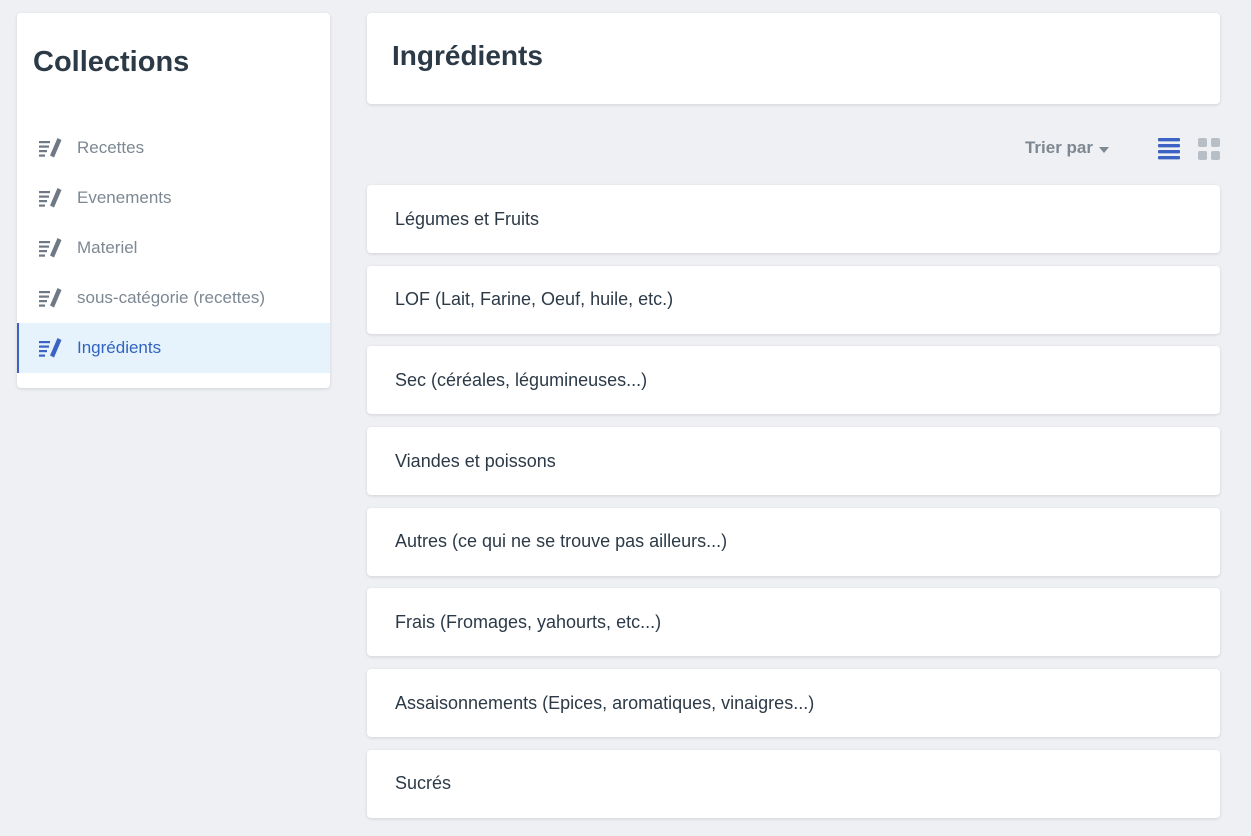 The height and width of the screenshot is (836, 1251). Describe the element at coordinates (793, 380) in the screenshot. I see `list-item: Sec (céréales, légumineuses...)` at that location.